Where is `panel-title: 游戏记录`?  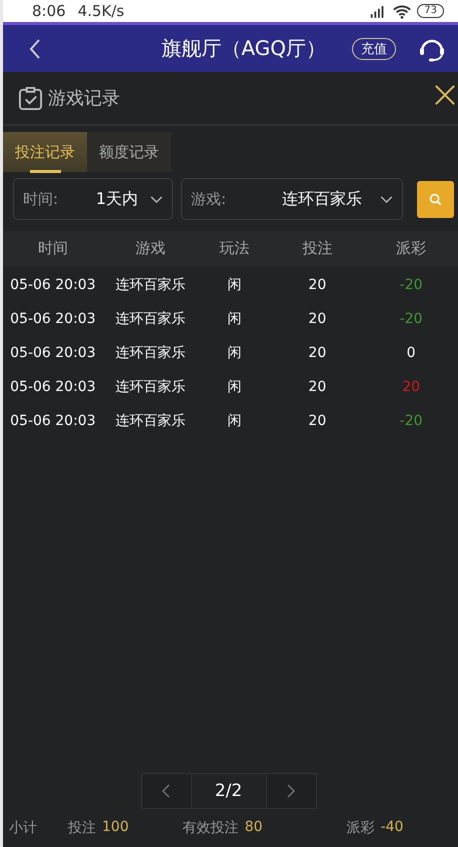 panel-title: 游戏记录 is located at coordinates (84, 98).